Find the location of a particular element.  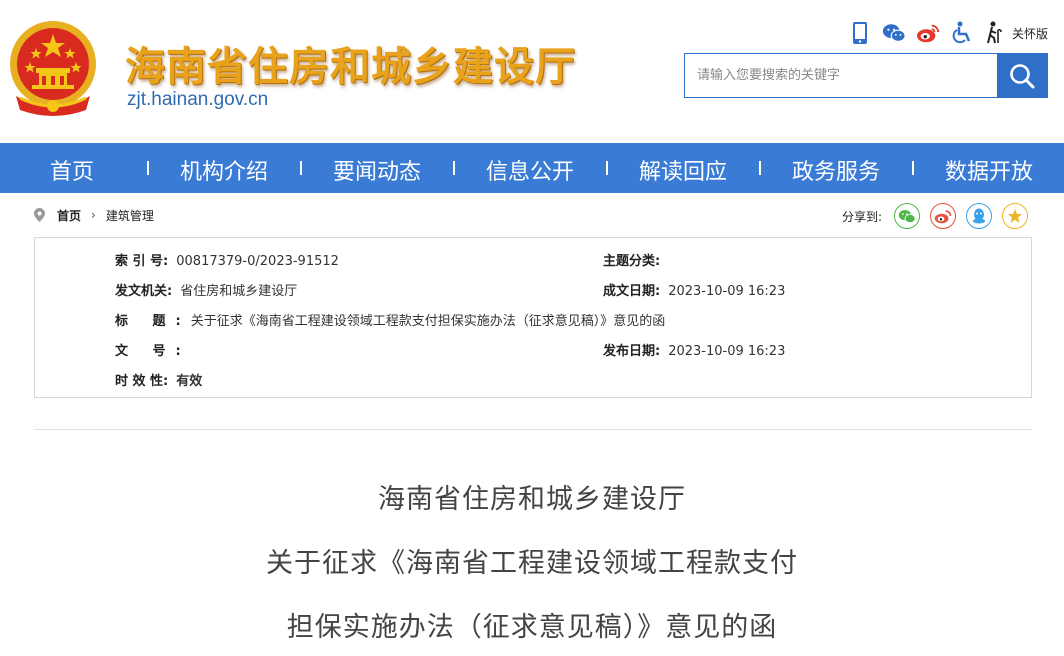

meta-validity: 时 效 性: 有效 is located at coordinates (159, 381).